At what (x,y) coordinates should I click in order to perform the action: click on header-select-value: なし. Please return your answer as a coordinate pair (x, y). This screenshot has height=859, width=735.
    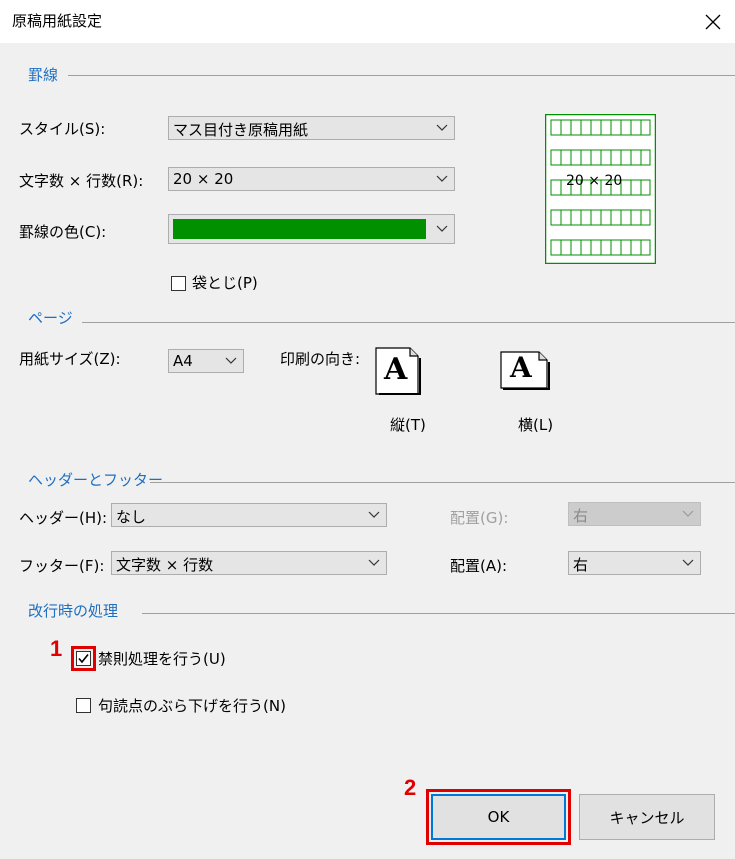
    Looking at the image, I should click on (131, 517).